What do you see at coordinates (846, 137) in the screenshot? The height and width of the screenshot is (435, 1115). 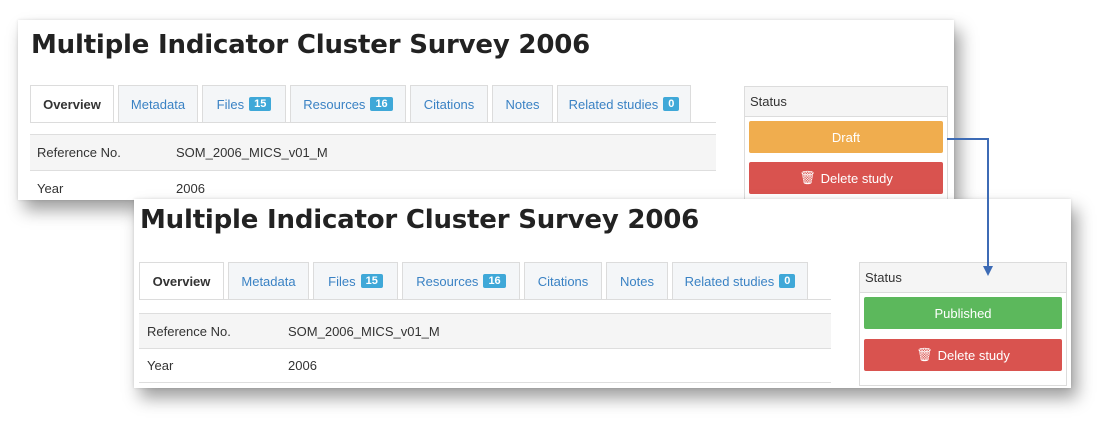 I see `draft-button: Draft` at bounding box center [846, 137].